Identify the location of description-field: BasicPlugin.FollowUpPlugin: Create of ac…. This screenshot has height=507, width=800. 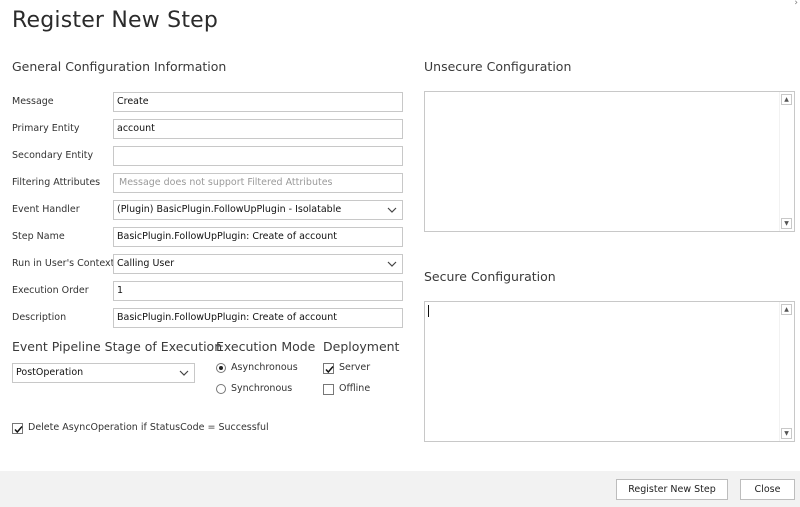
(258, 318).